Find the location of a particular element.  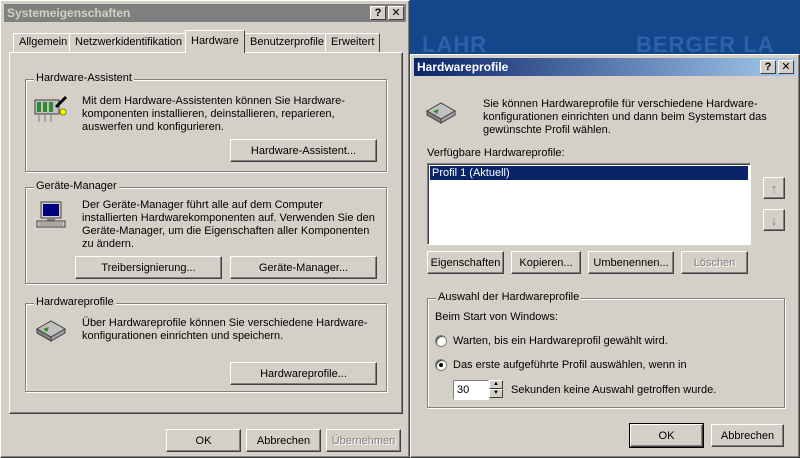

arrow-down-icon: ↓ is located at coordinates (774, 220).